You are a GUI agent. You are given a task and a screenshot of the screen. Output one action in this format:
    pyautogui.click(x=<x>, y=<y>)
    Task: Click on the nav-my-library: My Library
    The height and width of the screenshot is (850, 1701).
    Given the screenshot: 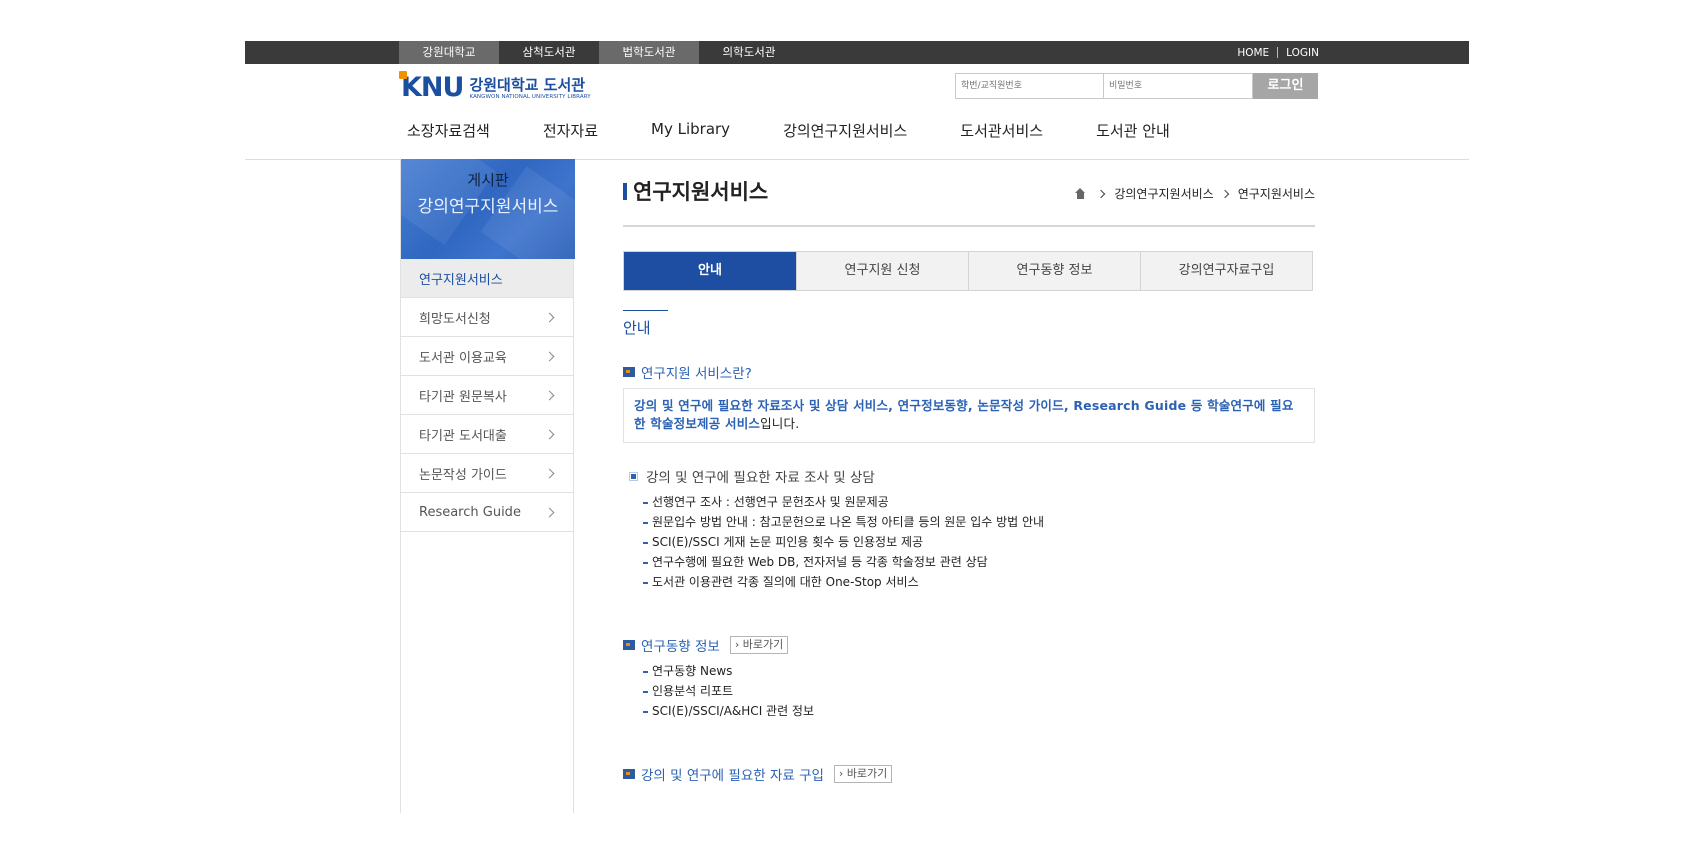 What is the action you would take?
    pyautogui.click(x=690, y=132)
    